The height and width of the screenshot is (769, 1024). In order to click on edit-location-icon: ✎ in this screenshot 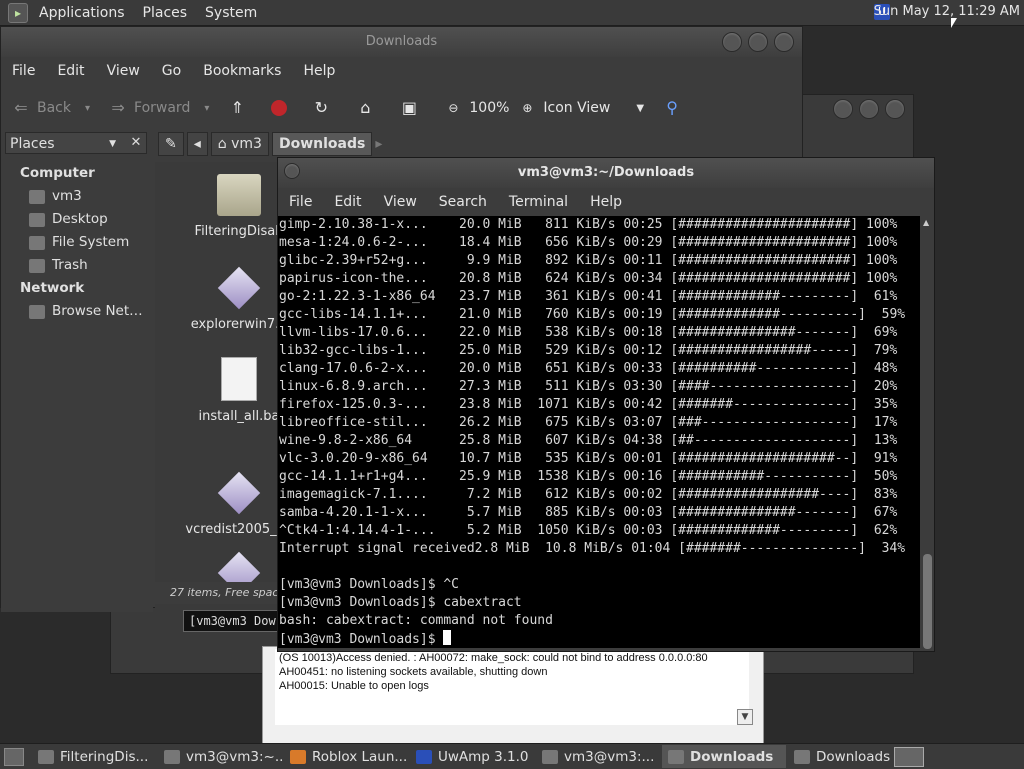, I will do `click(171, 144)`.